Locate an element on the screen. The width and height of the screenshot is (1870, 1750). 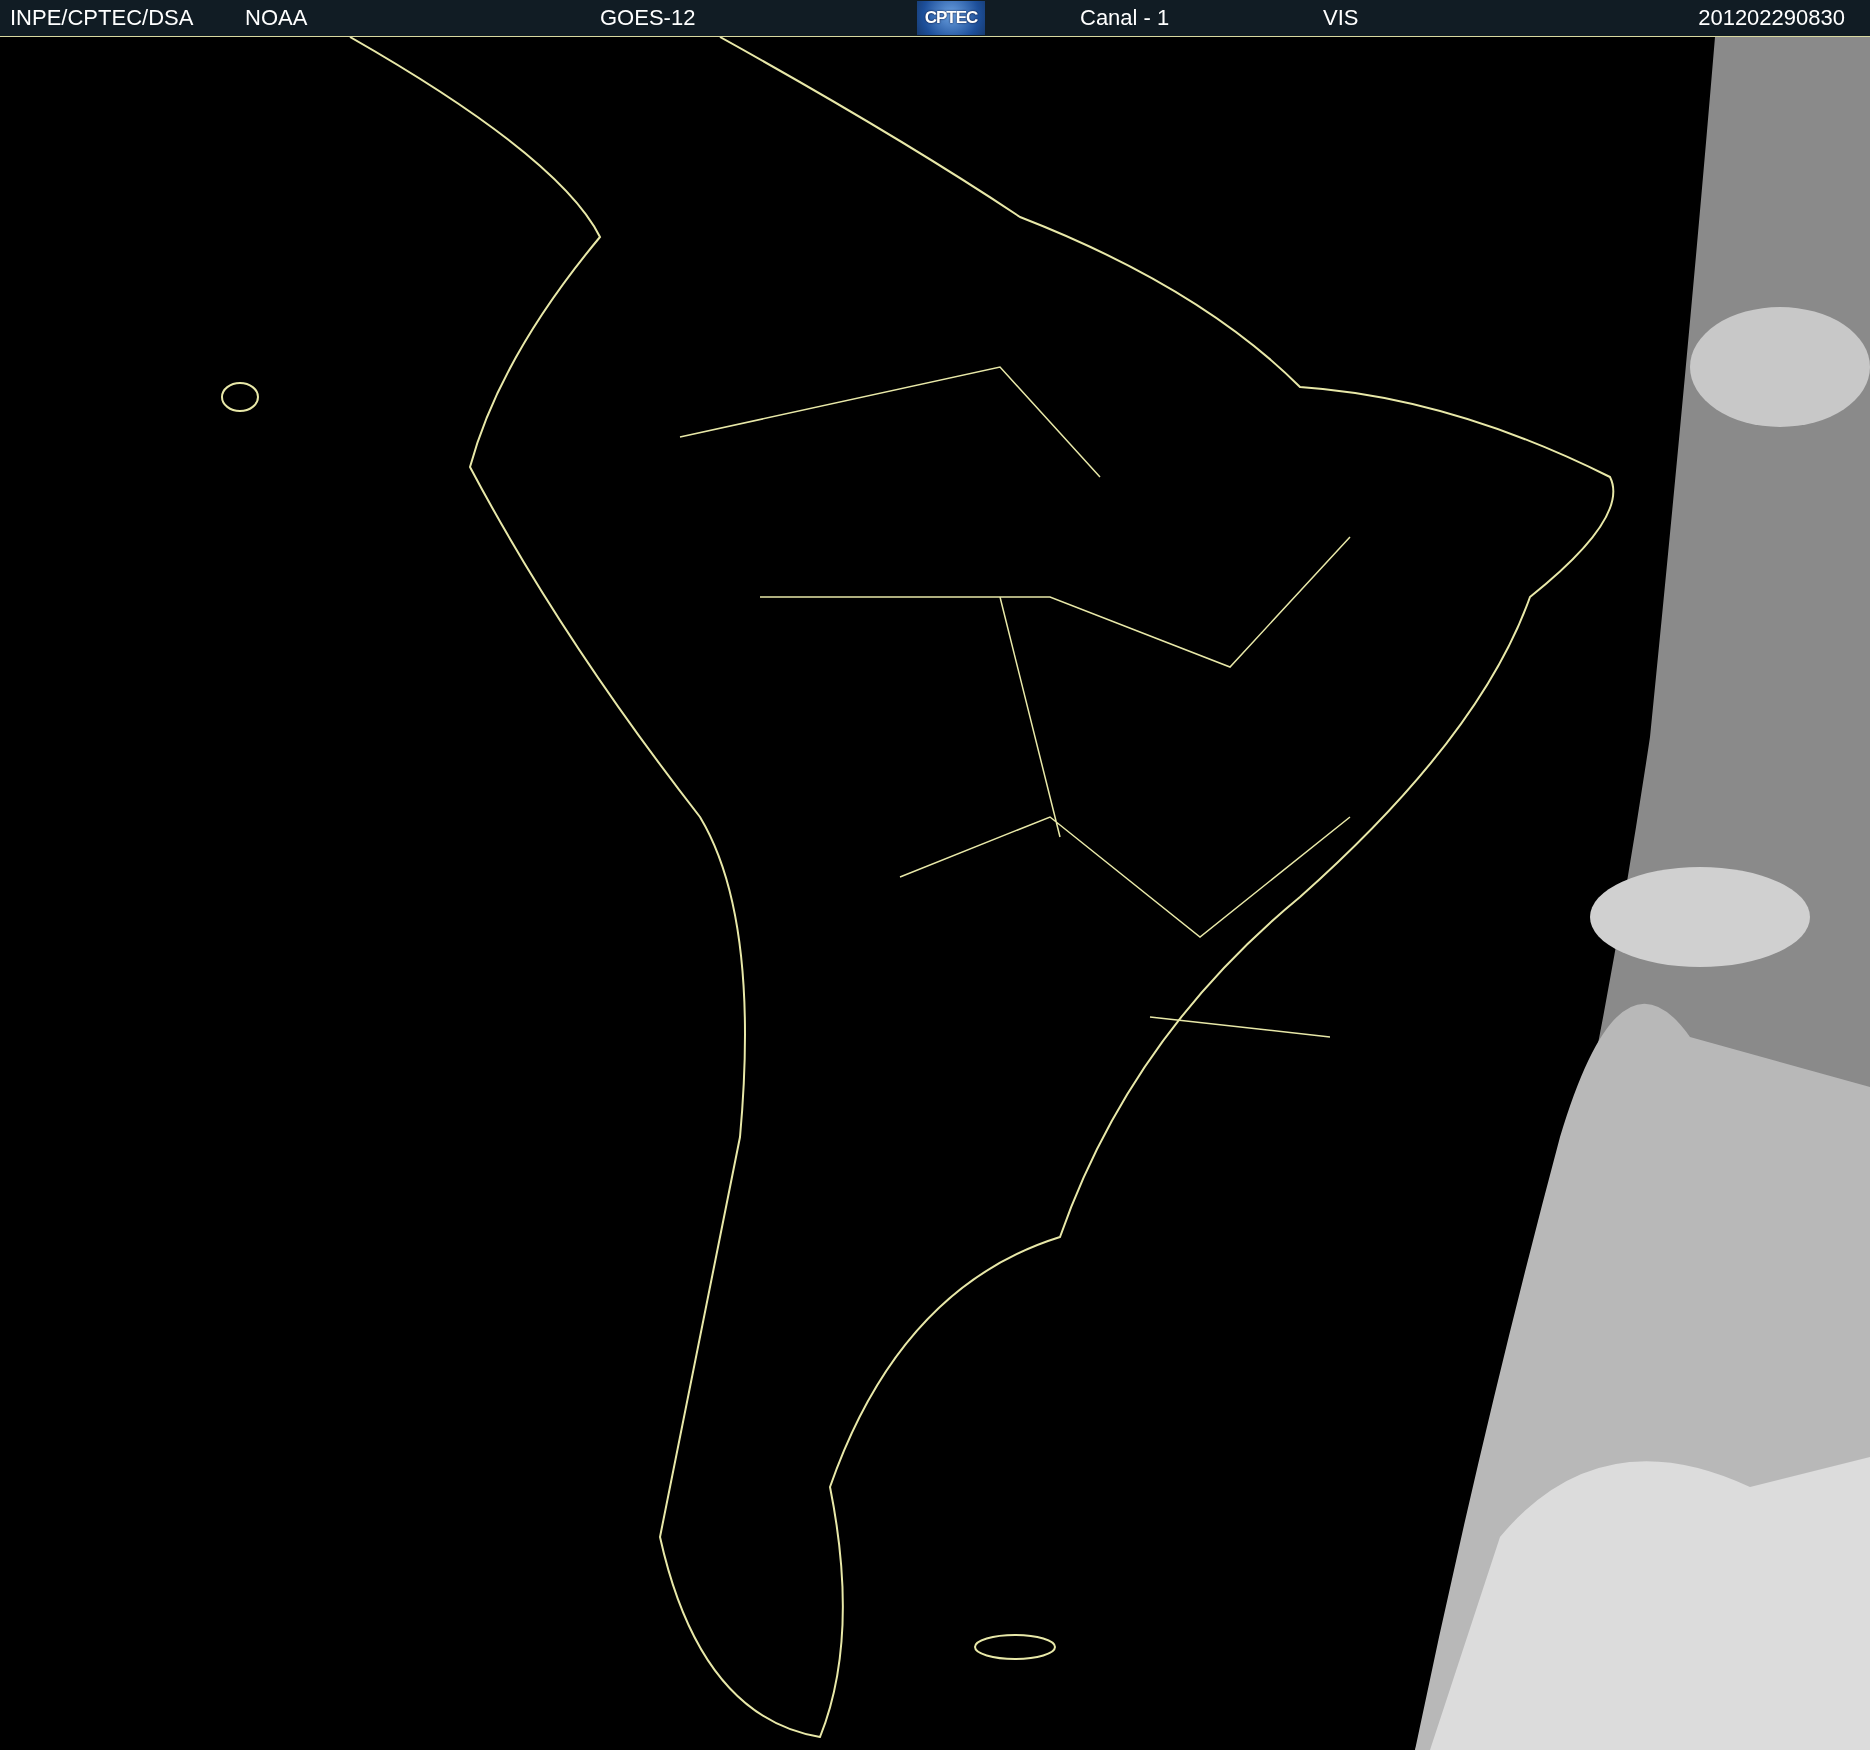
band-label: VIS is located at coordinates (1341, 18).